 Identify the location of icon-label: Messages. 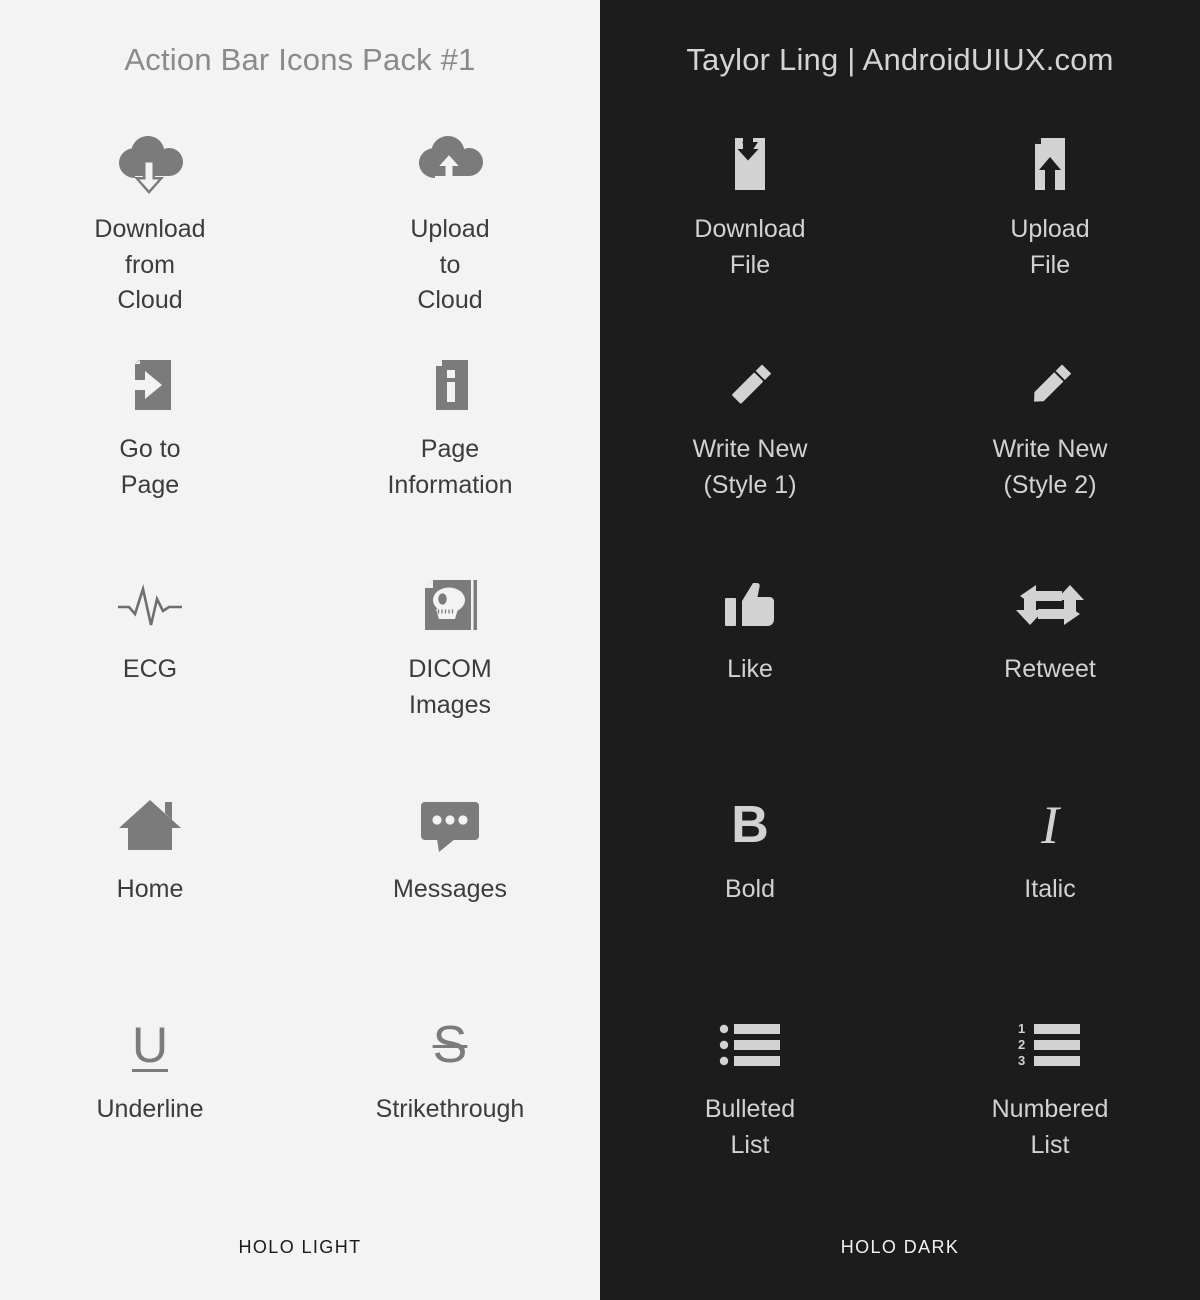
(450, 889).